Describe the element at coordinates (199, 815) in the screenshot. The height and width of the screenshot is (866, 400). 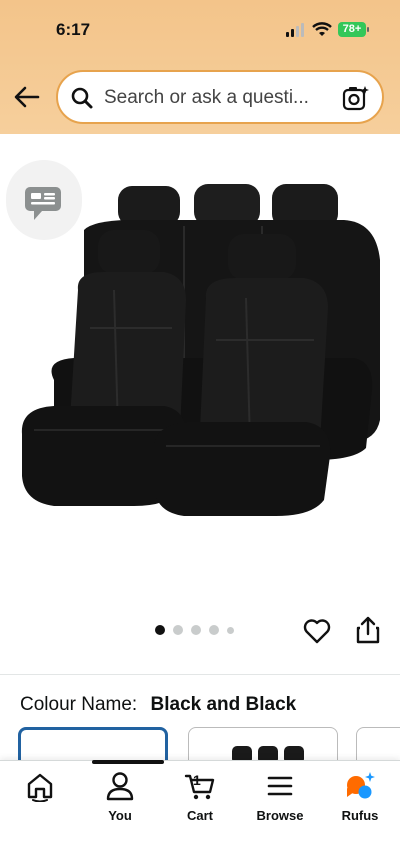
I see `nav-cart-label: Cart` at that location.